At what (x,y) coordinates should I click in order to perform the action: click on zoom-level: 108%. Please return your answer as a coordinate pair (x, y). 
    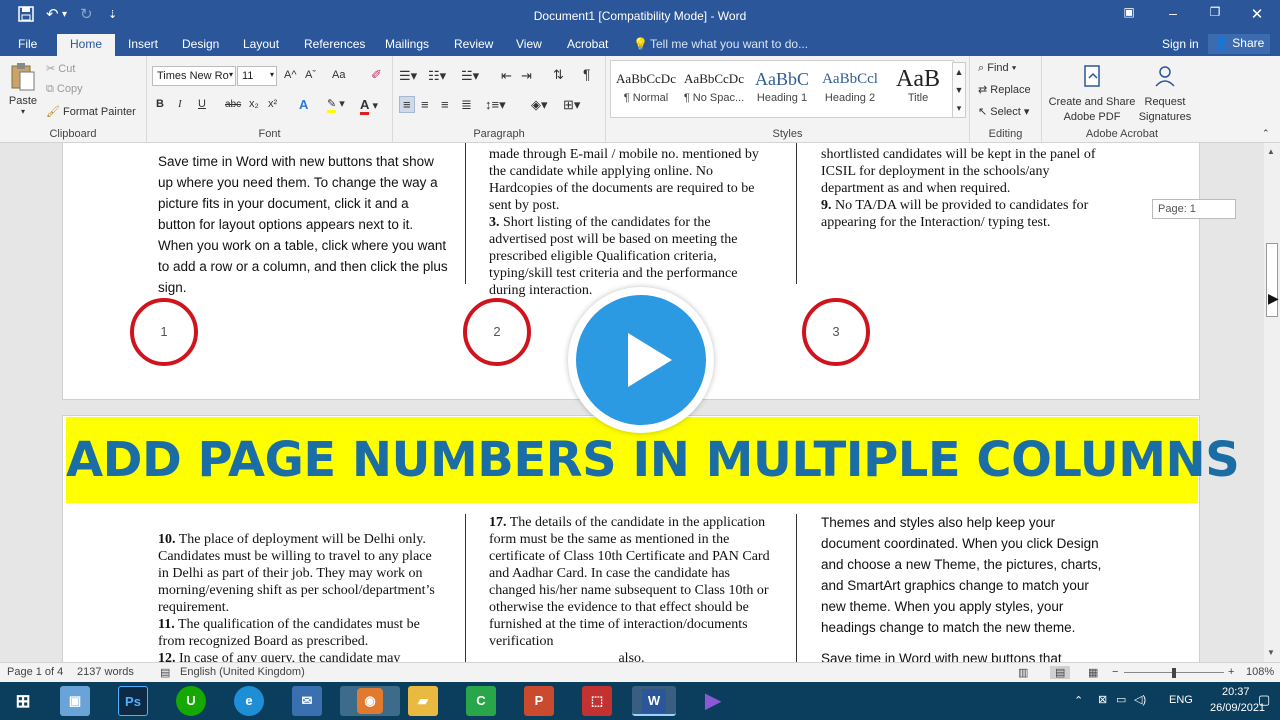
    Looking at the image, I should click on (1260, 672).